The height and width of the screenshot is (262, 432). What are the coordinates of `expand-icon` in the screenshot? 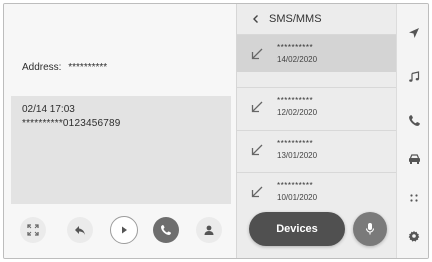 It's located at (33, 230).